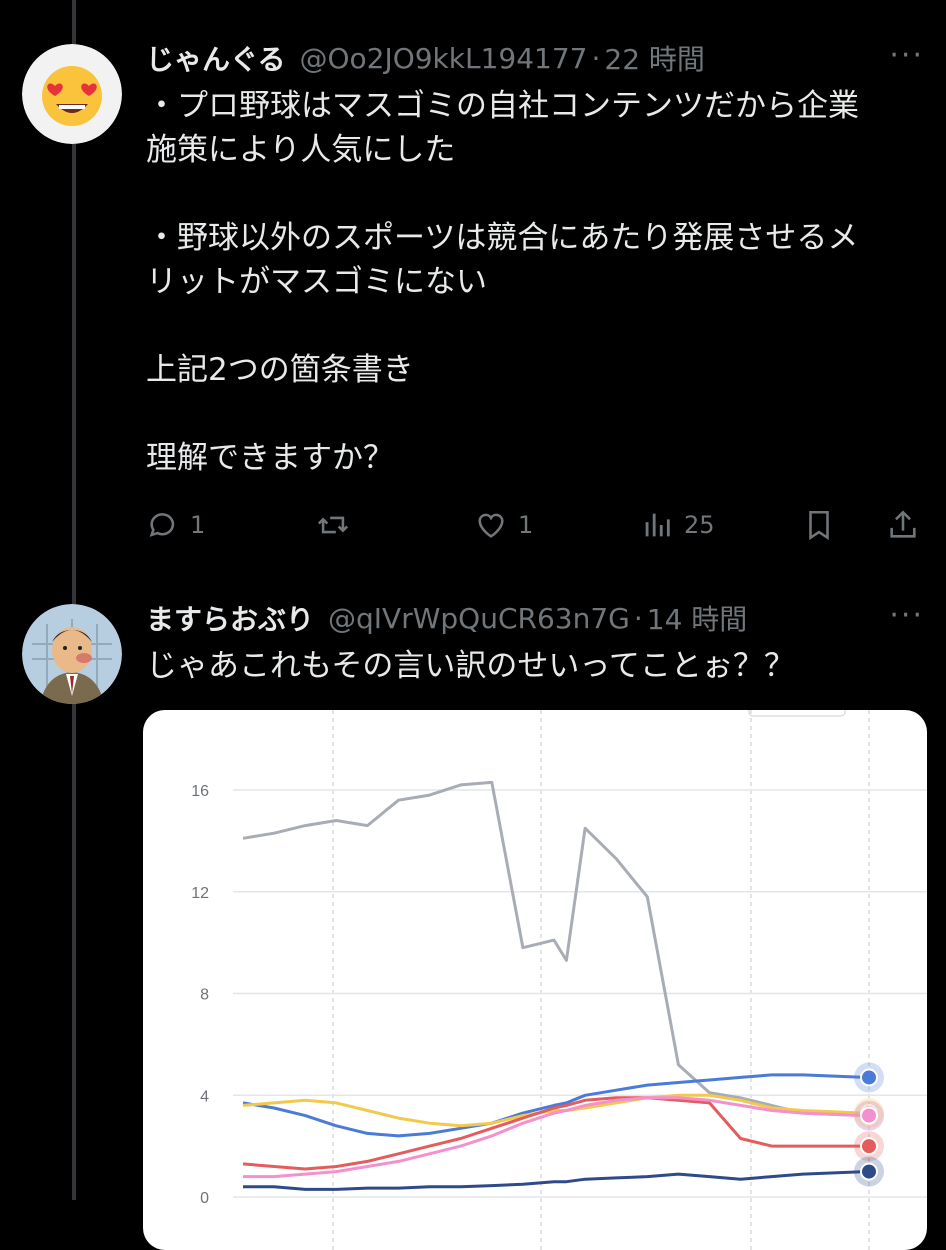 Image resolution: width=946 pixels, height=1250 pixels. I want to click on y-tick-label: 16, so click(200, 791).